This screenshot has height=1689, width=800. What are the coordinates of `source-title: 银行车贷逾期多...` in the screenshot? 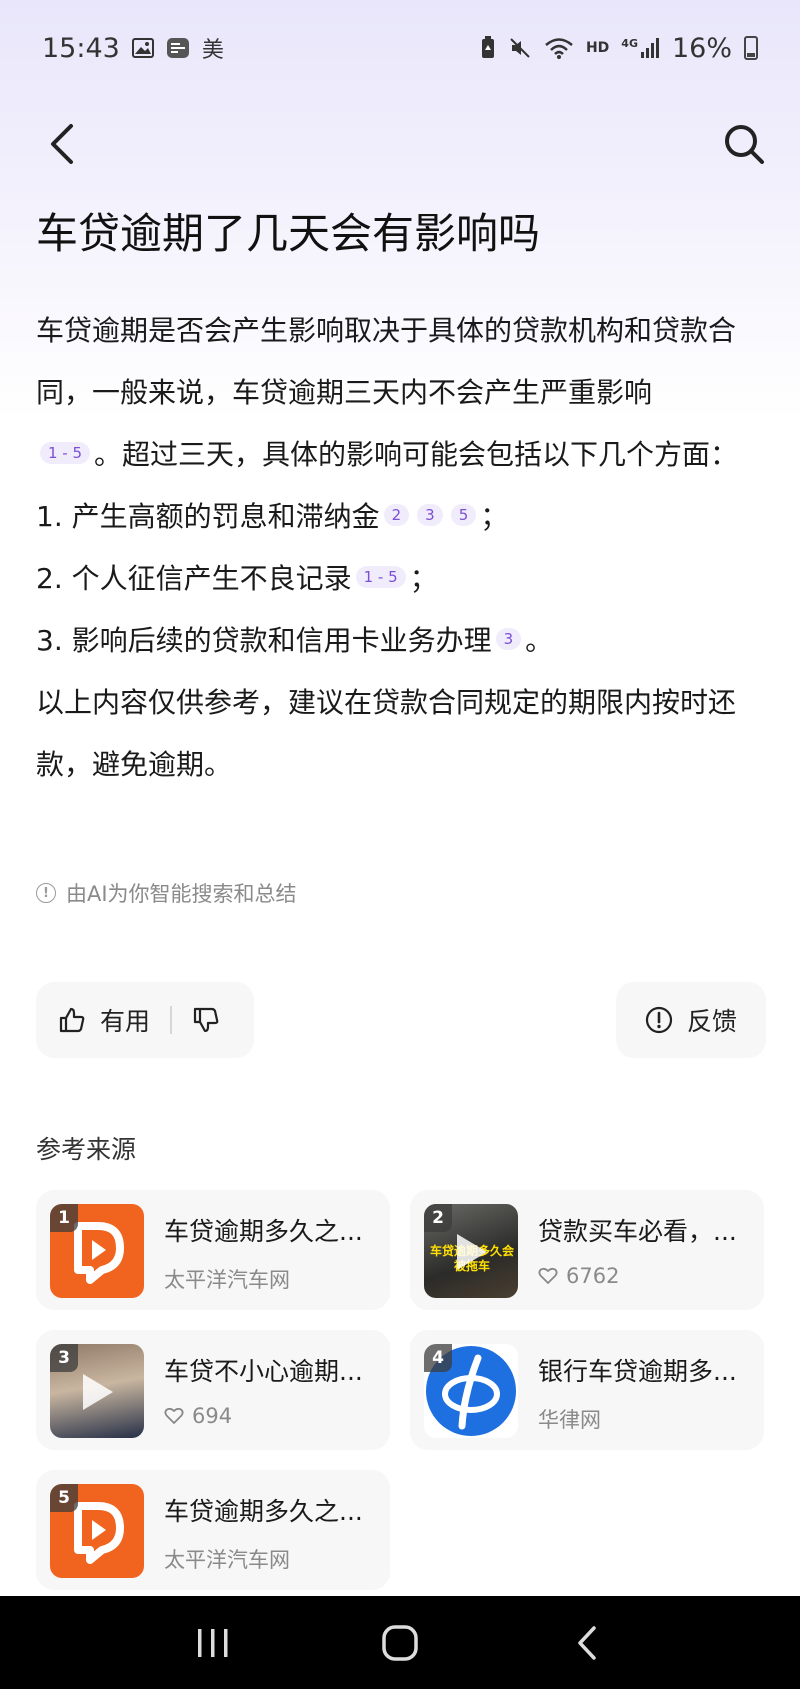 It's located at (637, 1371).